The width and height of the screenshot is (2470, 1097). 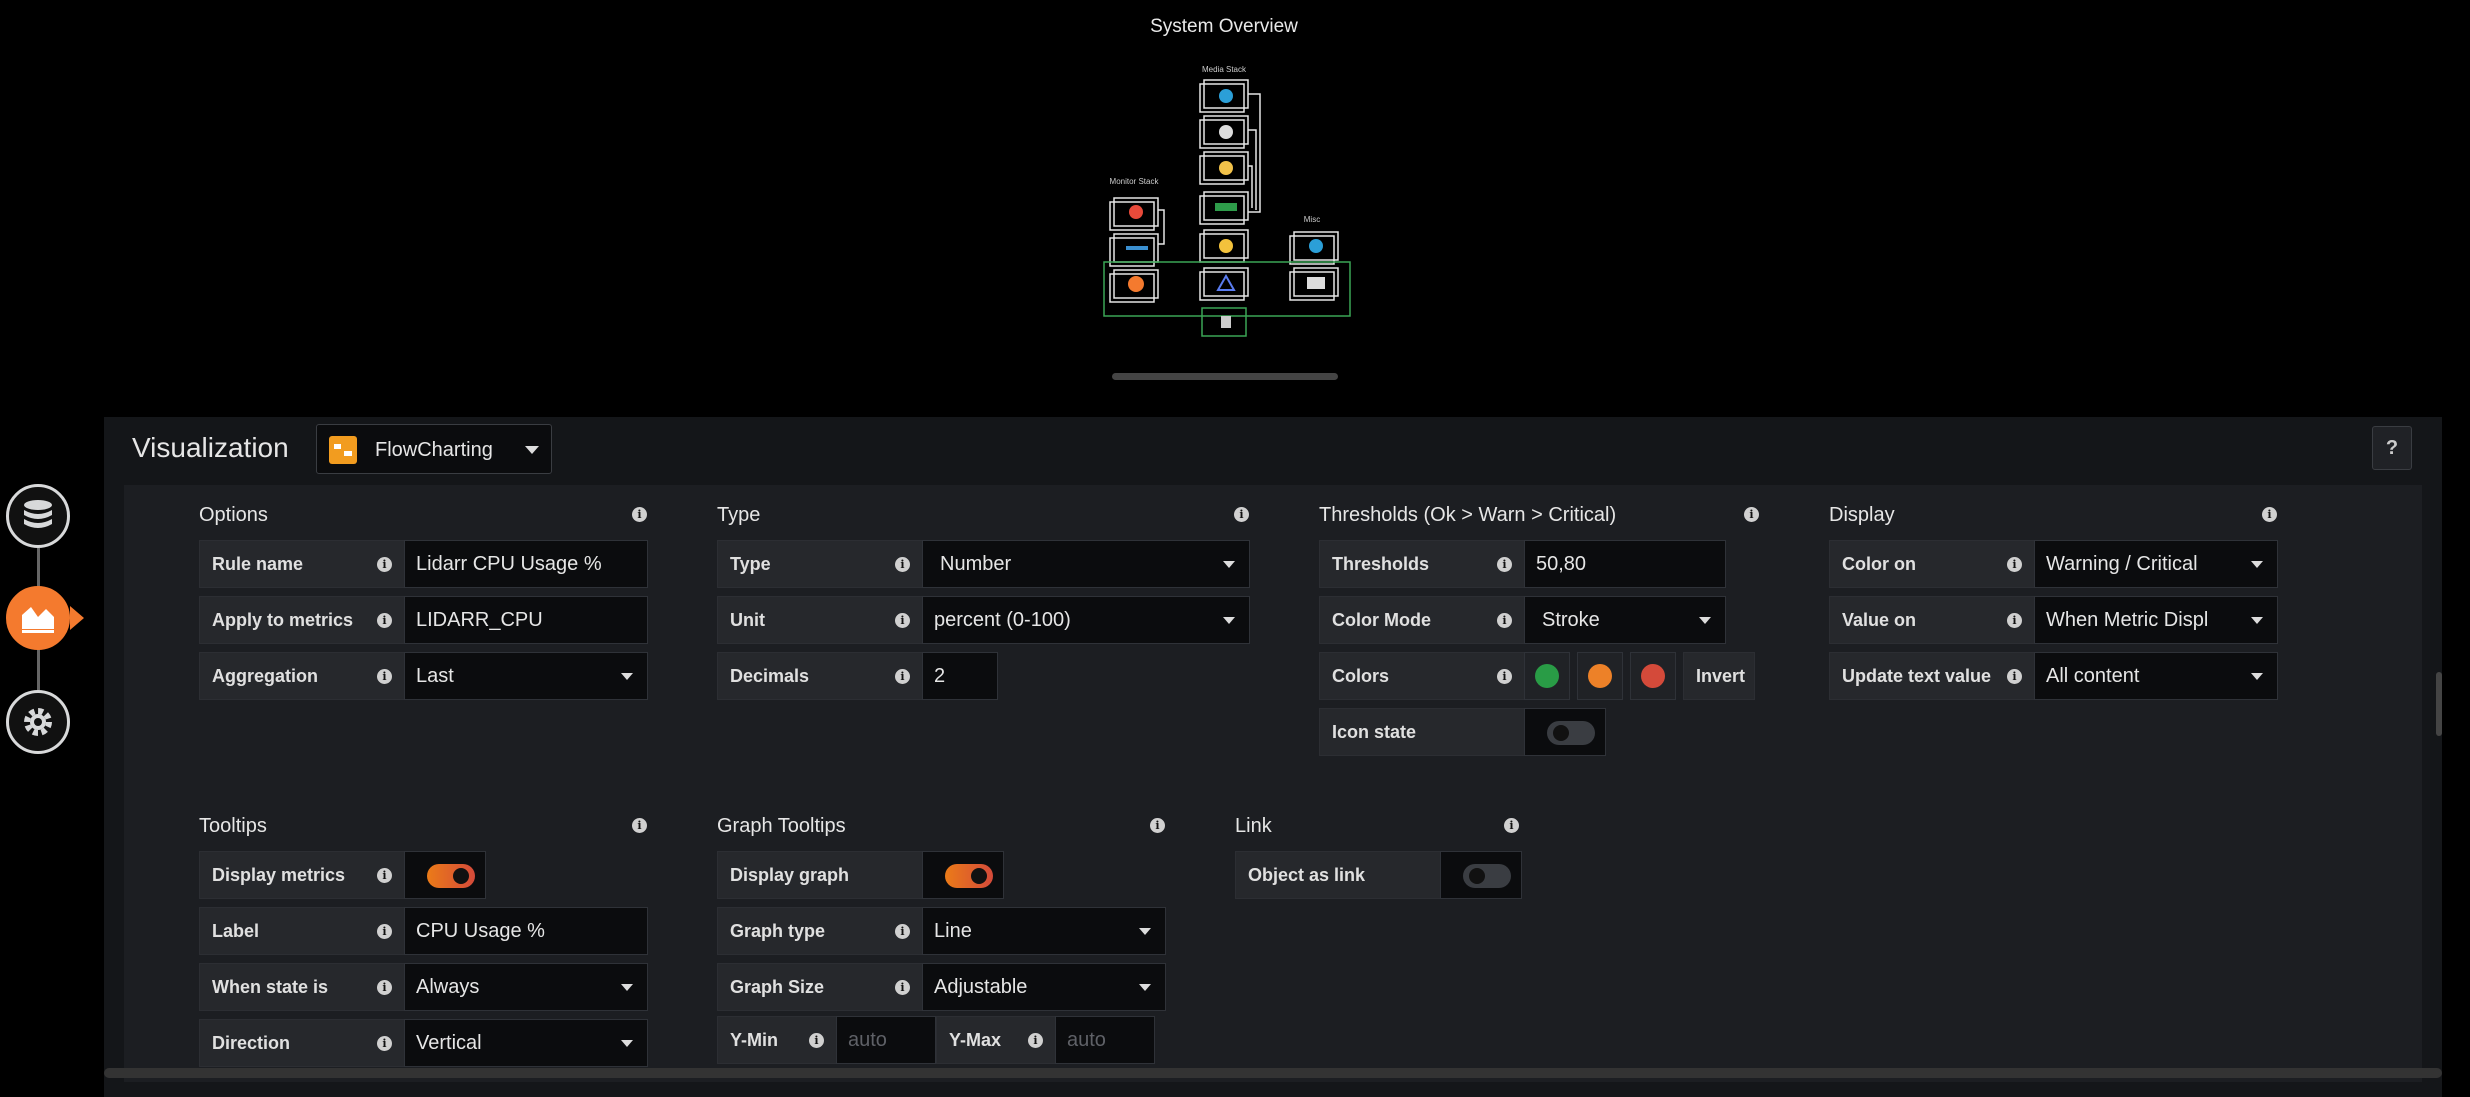 I want to click on object-link-toggle, so click(x=1481, y=875).